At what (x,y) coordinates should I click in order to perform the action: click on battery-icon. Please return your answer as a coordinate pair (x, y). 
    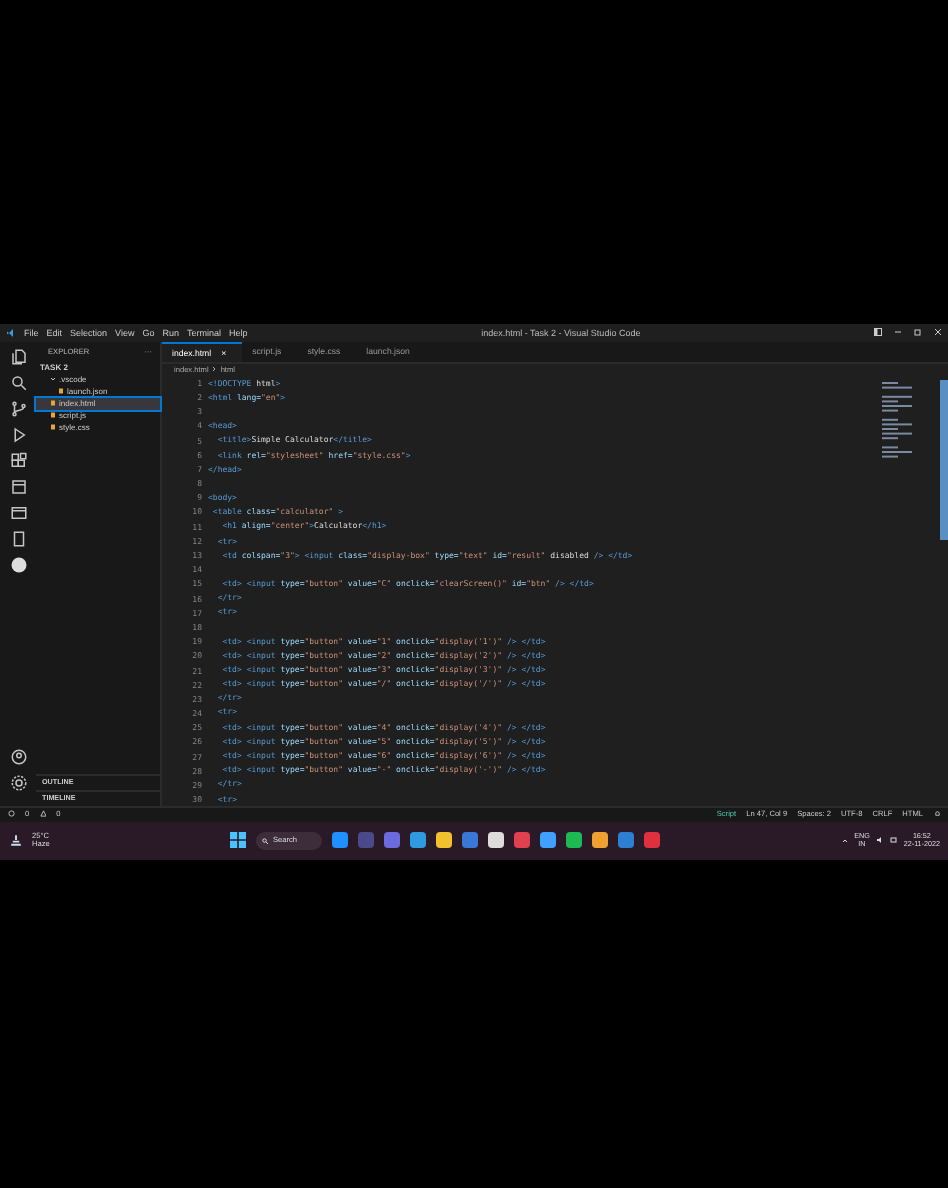
    Looking at the image, I should click on (893, 840).